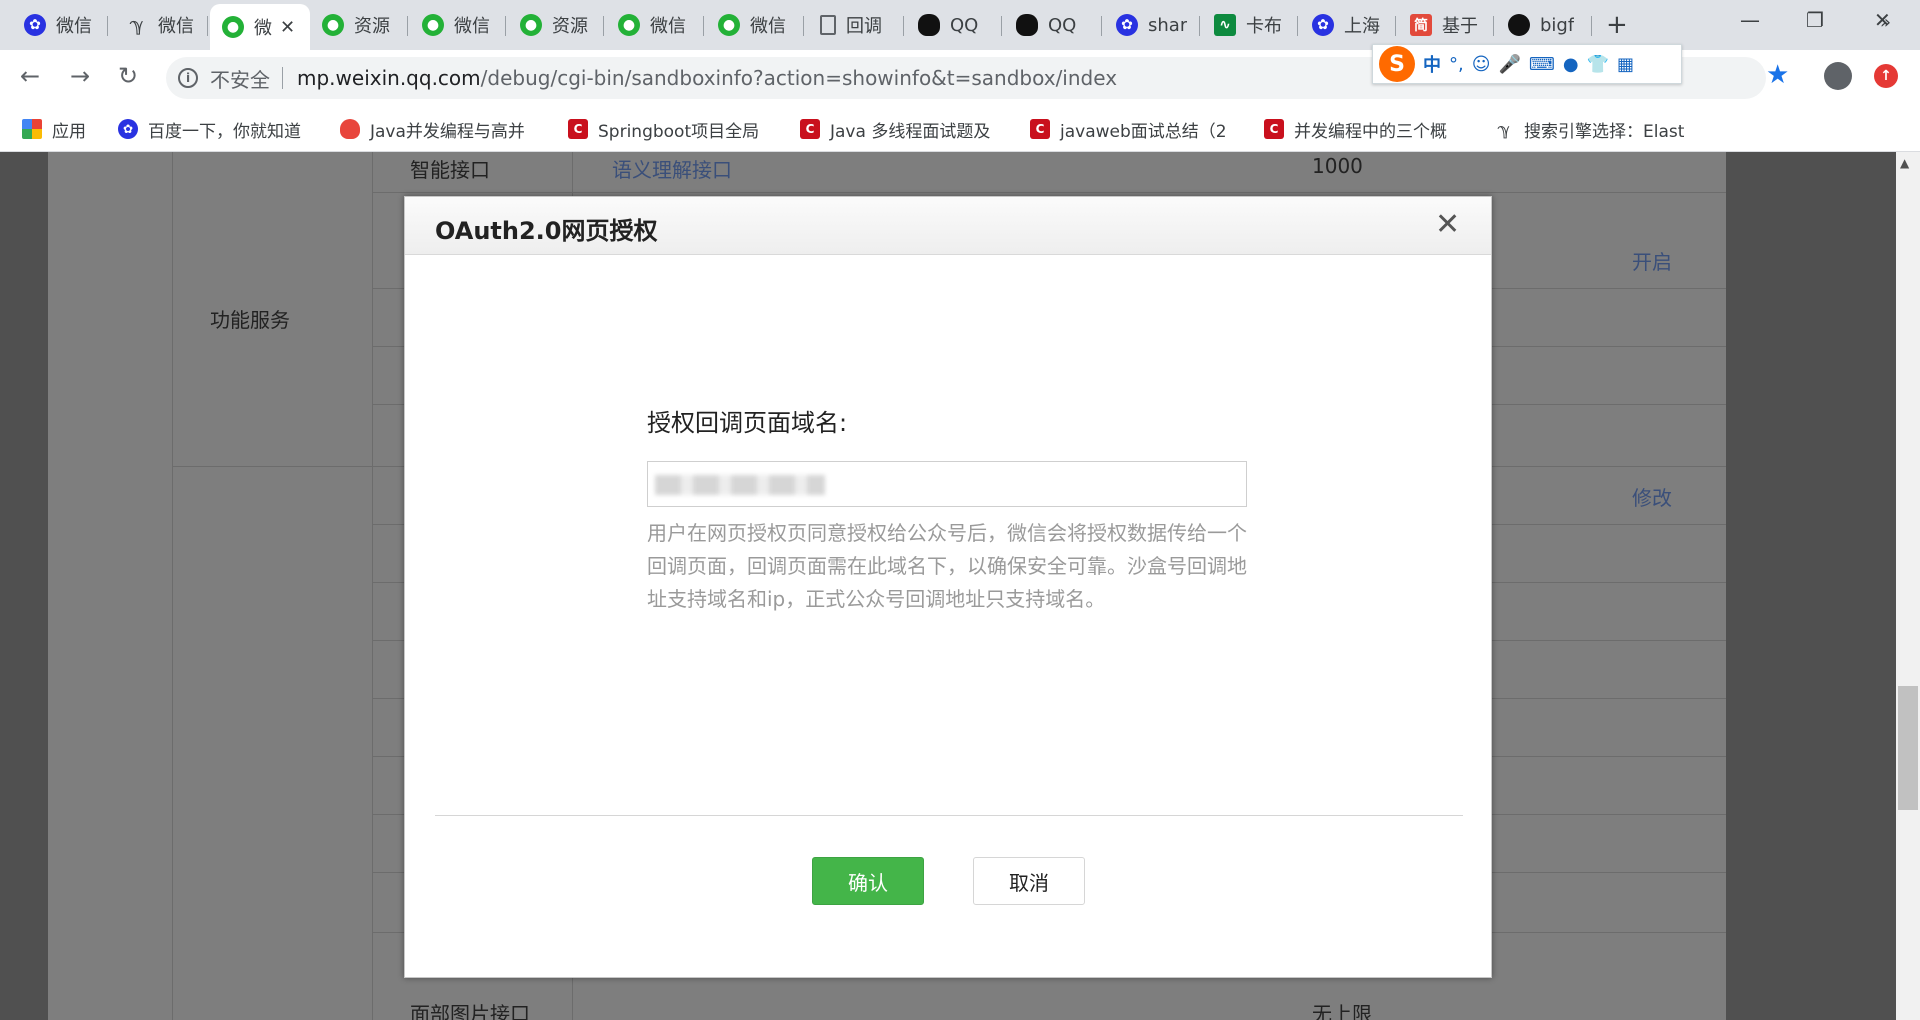  Describe the element at coordinates (1815, 20) in the screenshot. I see `restore-window-button: ❐` at that location.